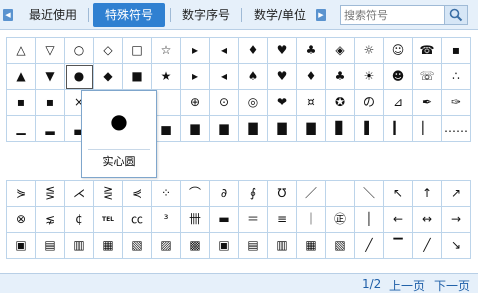 The height and width of the screenshot is (294, 478). Describe the element at coordinates (456, 77) in the screenshot. I see `symbol-cell: ∴` at that location.